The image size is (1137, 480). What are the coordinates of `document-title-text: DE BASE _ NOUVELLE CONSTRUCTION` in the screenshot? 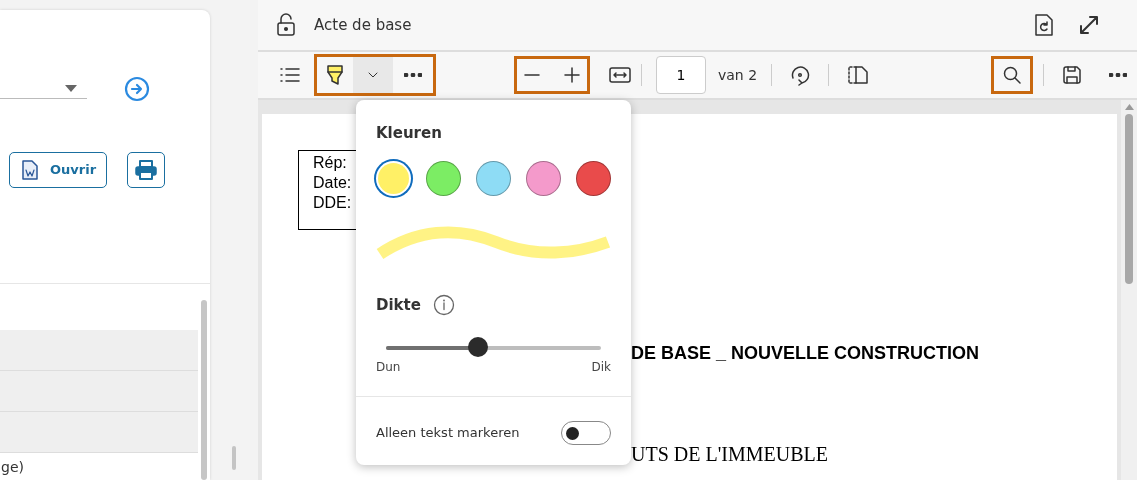 It's located at (805, 353).